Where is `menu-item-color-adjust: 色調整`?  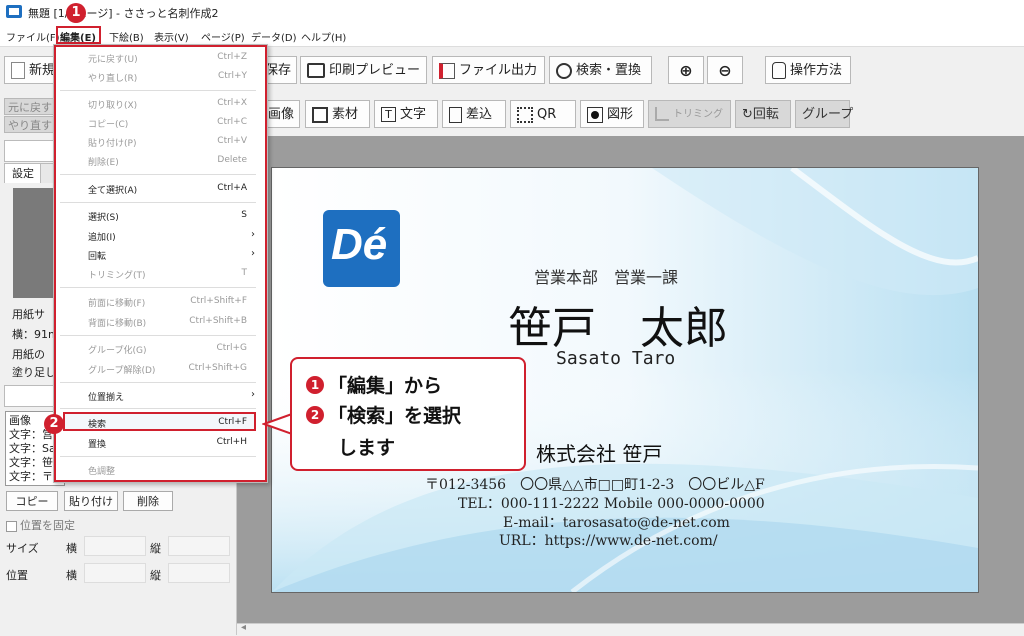 menu-item-color-adjust: 色調整 is located at coordinates (101, 470).